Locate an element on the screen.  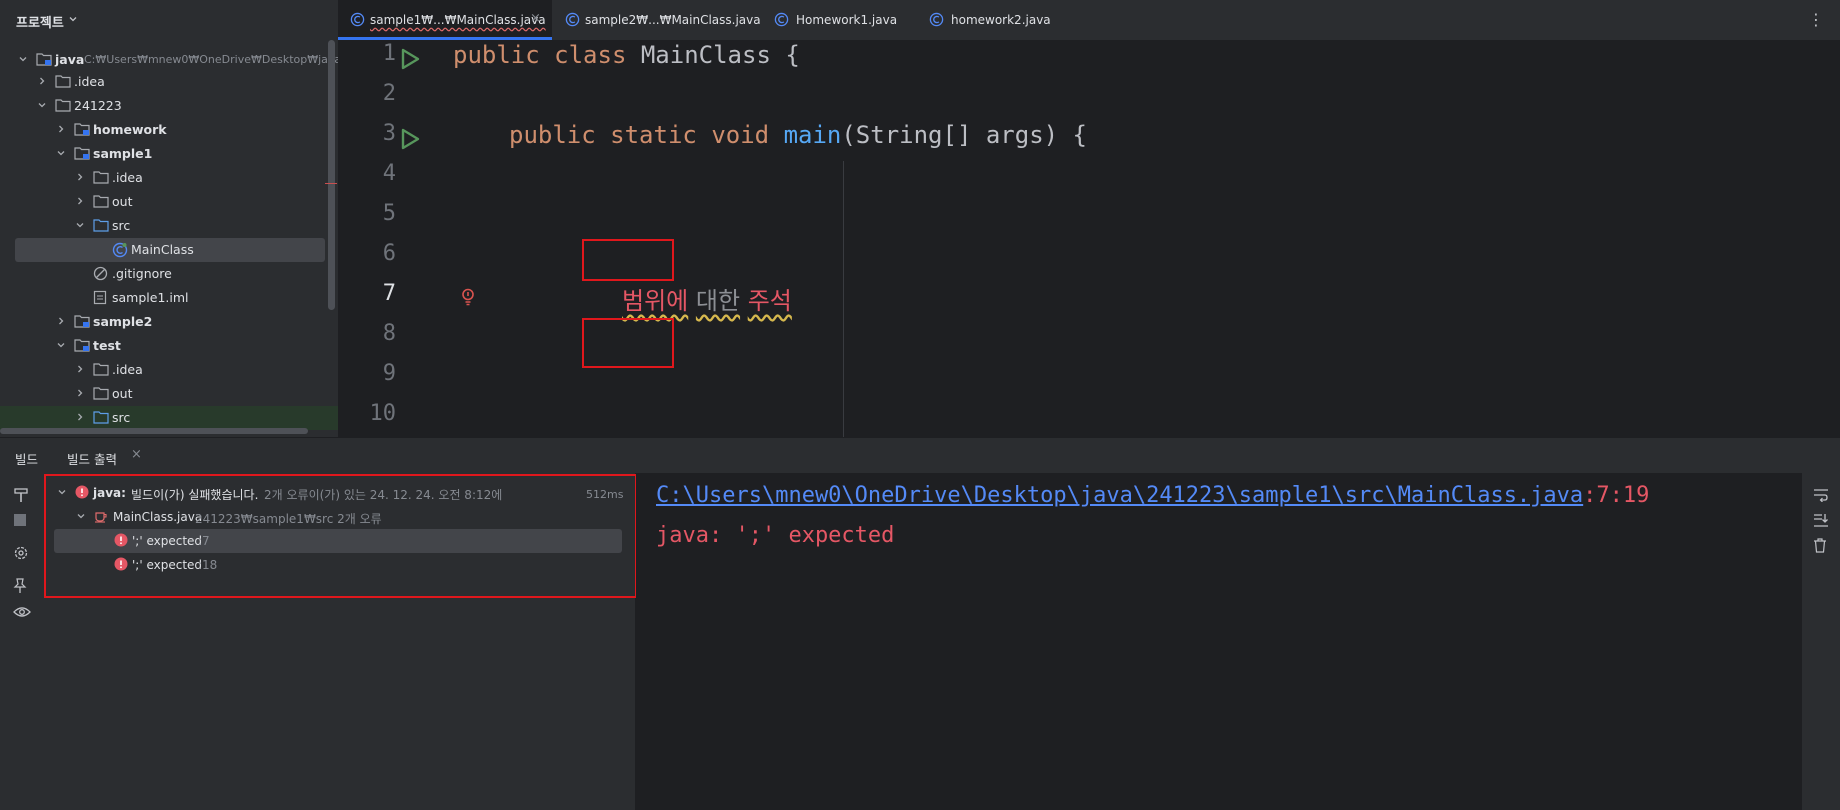
line-number: 6 is located at coordinates (389, 253).